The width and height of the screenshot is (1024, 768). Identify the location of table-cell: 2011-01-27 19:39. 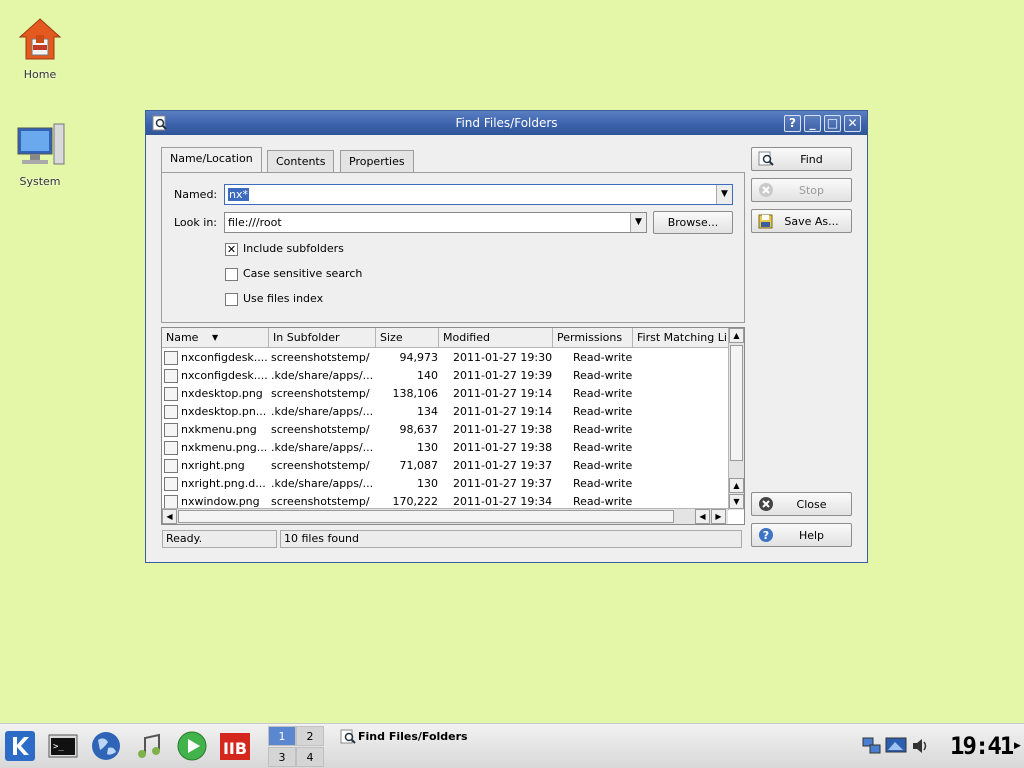
(503, 375).